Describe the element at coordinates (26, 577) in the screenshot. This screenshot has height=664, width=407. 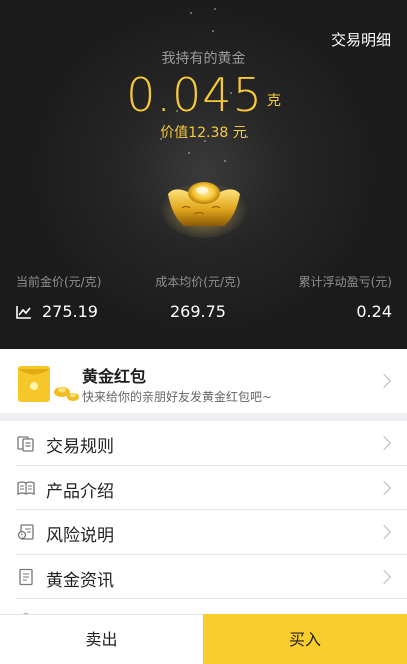
I see `news-icon` at that location.